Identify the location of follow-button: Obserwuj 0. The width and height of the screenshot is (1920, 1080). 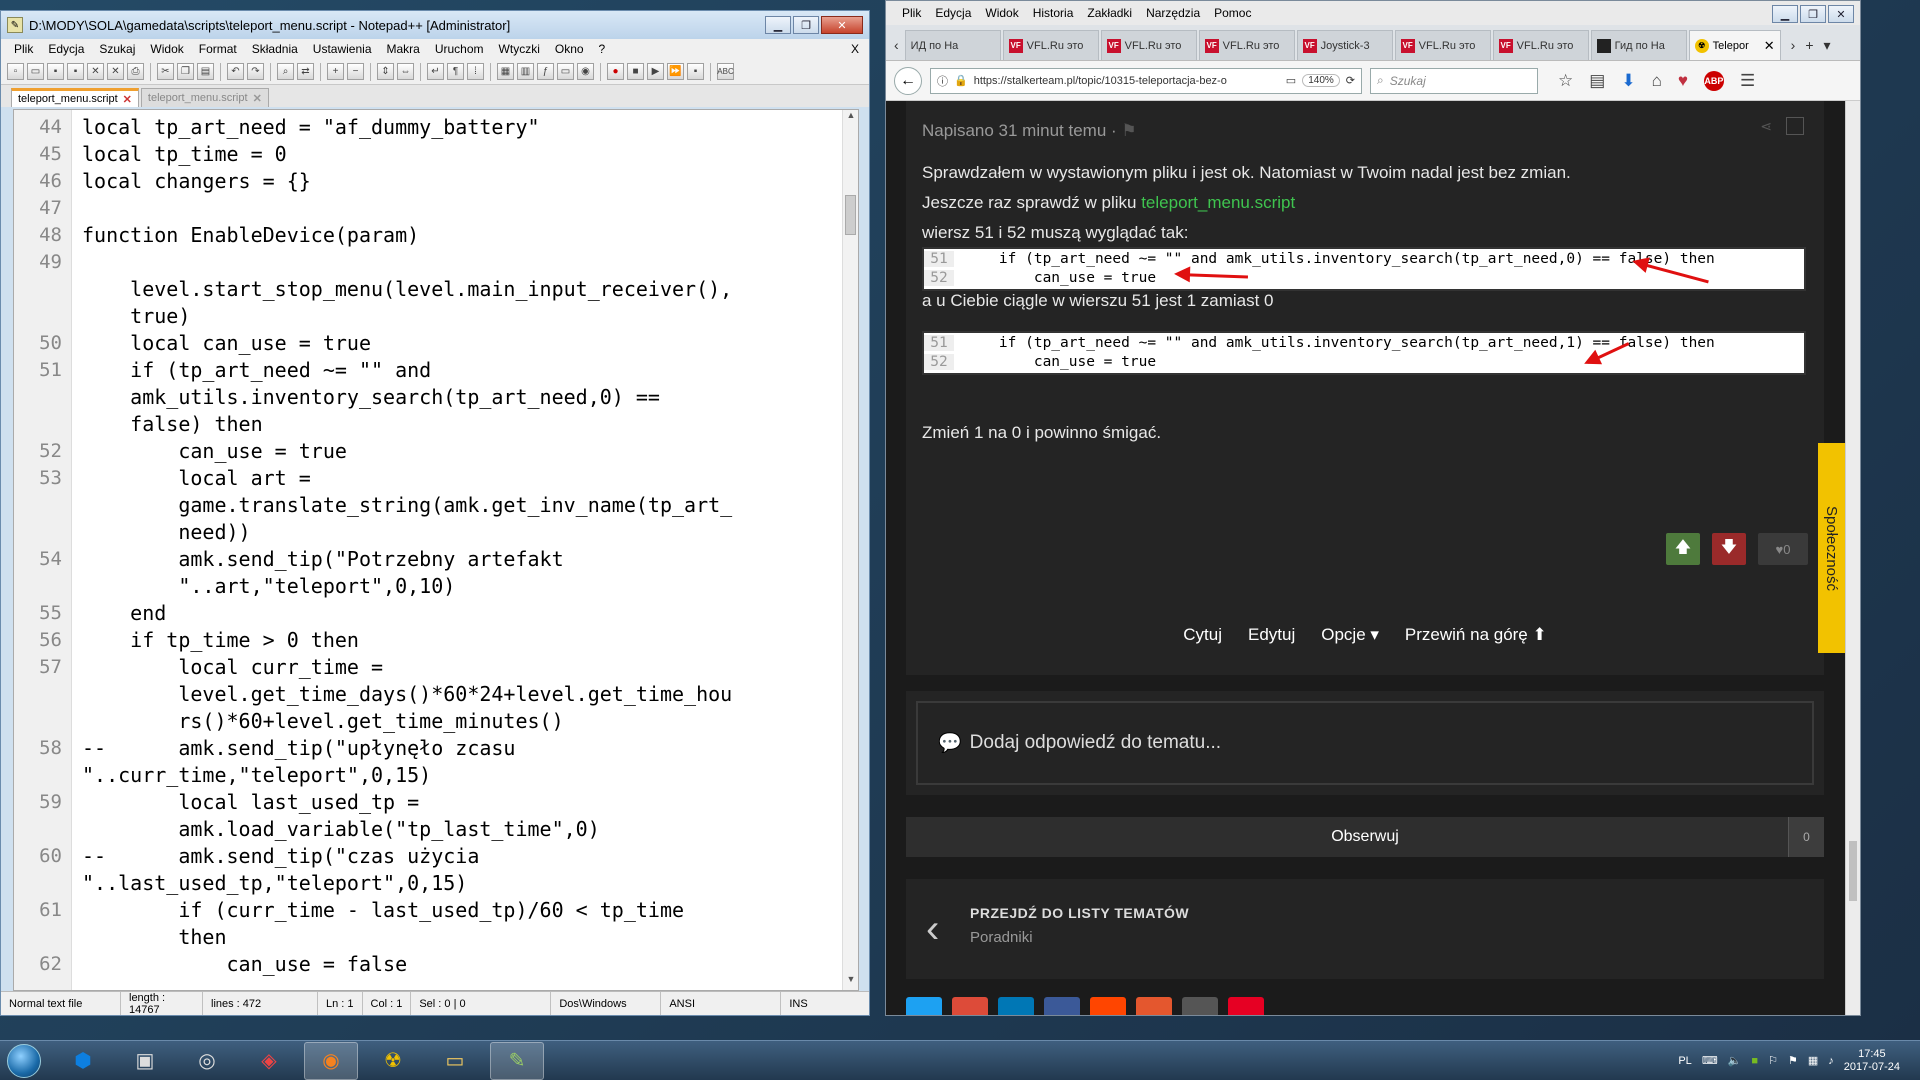
(1365, 837).